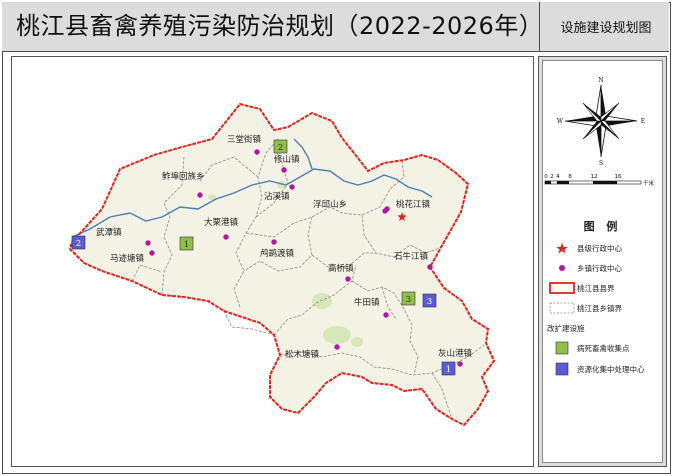  What do you see at coordinates (594, 177) in the screenshot?
I see `scale-tick-label: 12` at bounding box center [594, 177].